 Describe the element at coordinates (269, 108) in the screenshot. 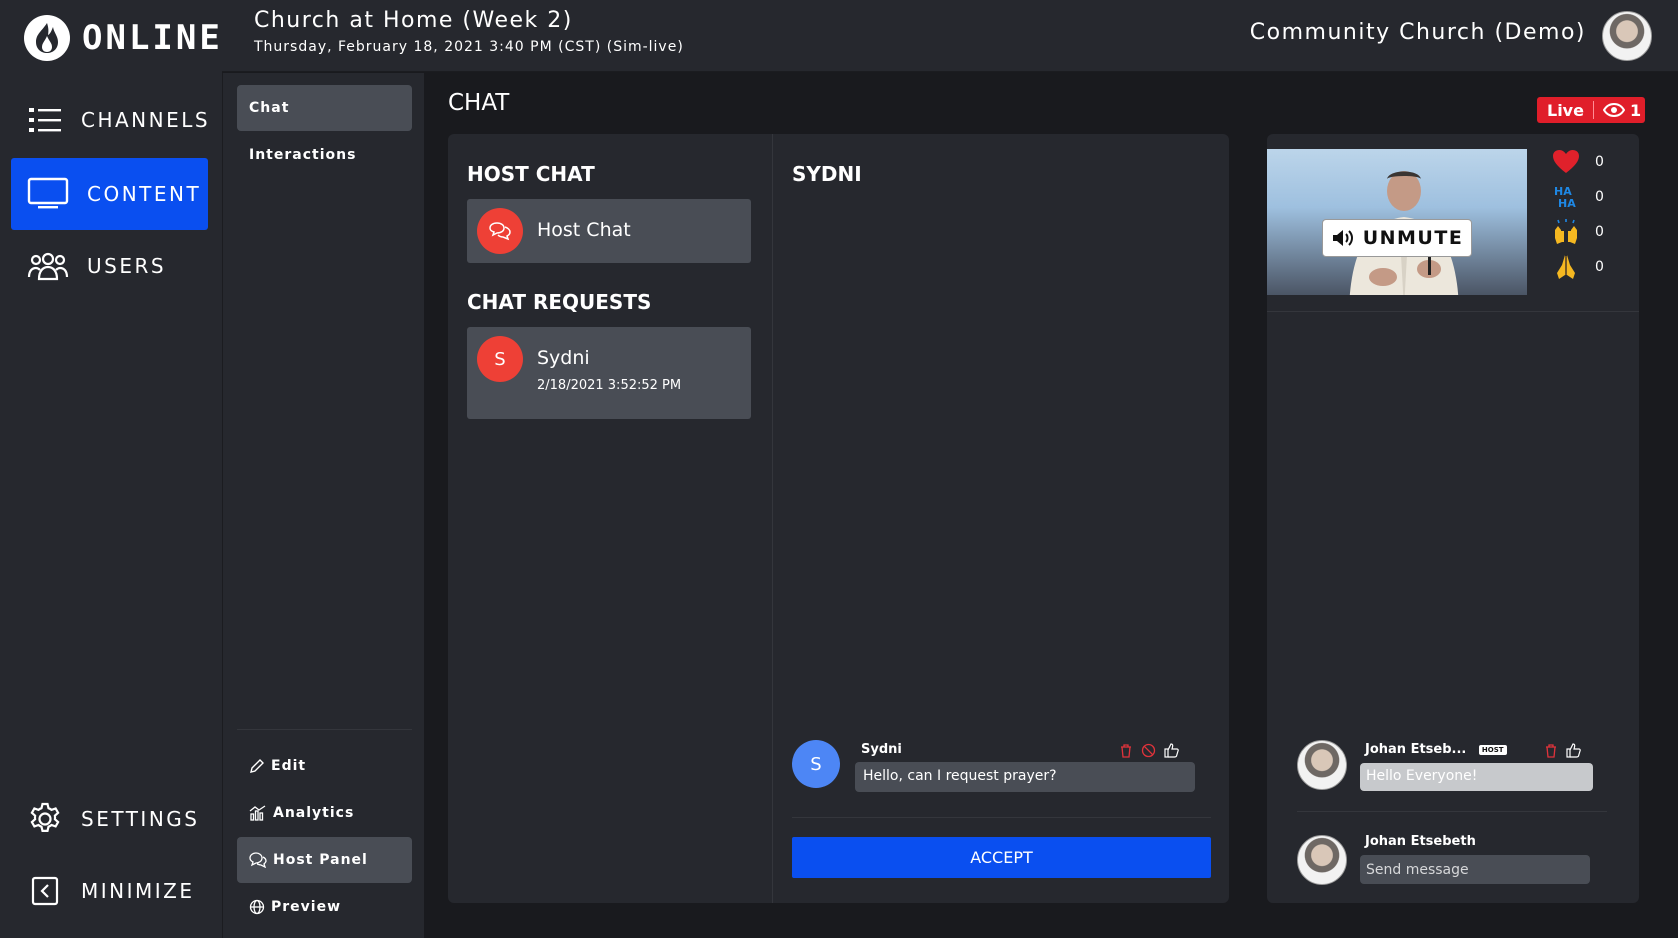

I see `subnav-label-chat: Chat` at that location.